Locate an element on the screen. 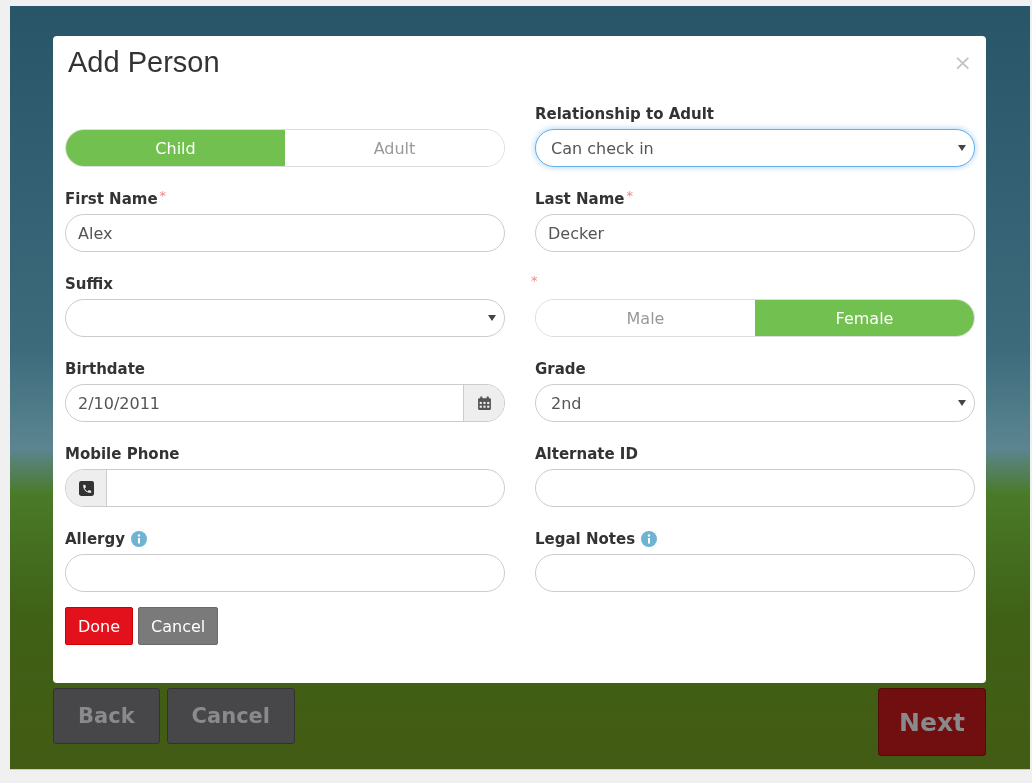 The height and width of the screenshot is (783, 1032). back-button: Back is located at coordinates (106, 716).